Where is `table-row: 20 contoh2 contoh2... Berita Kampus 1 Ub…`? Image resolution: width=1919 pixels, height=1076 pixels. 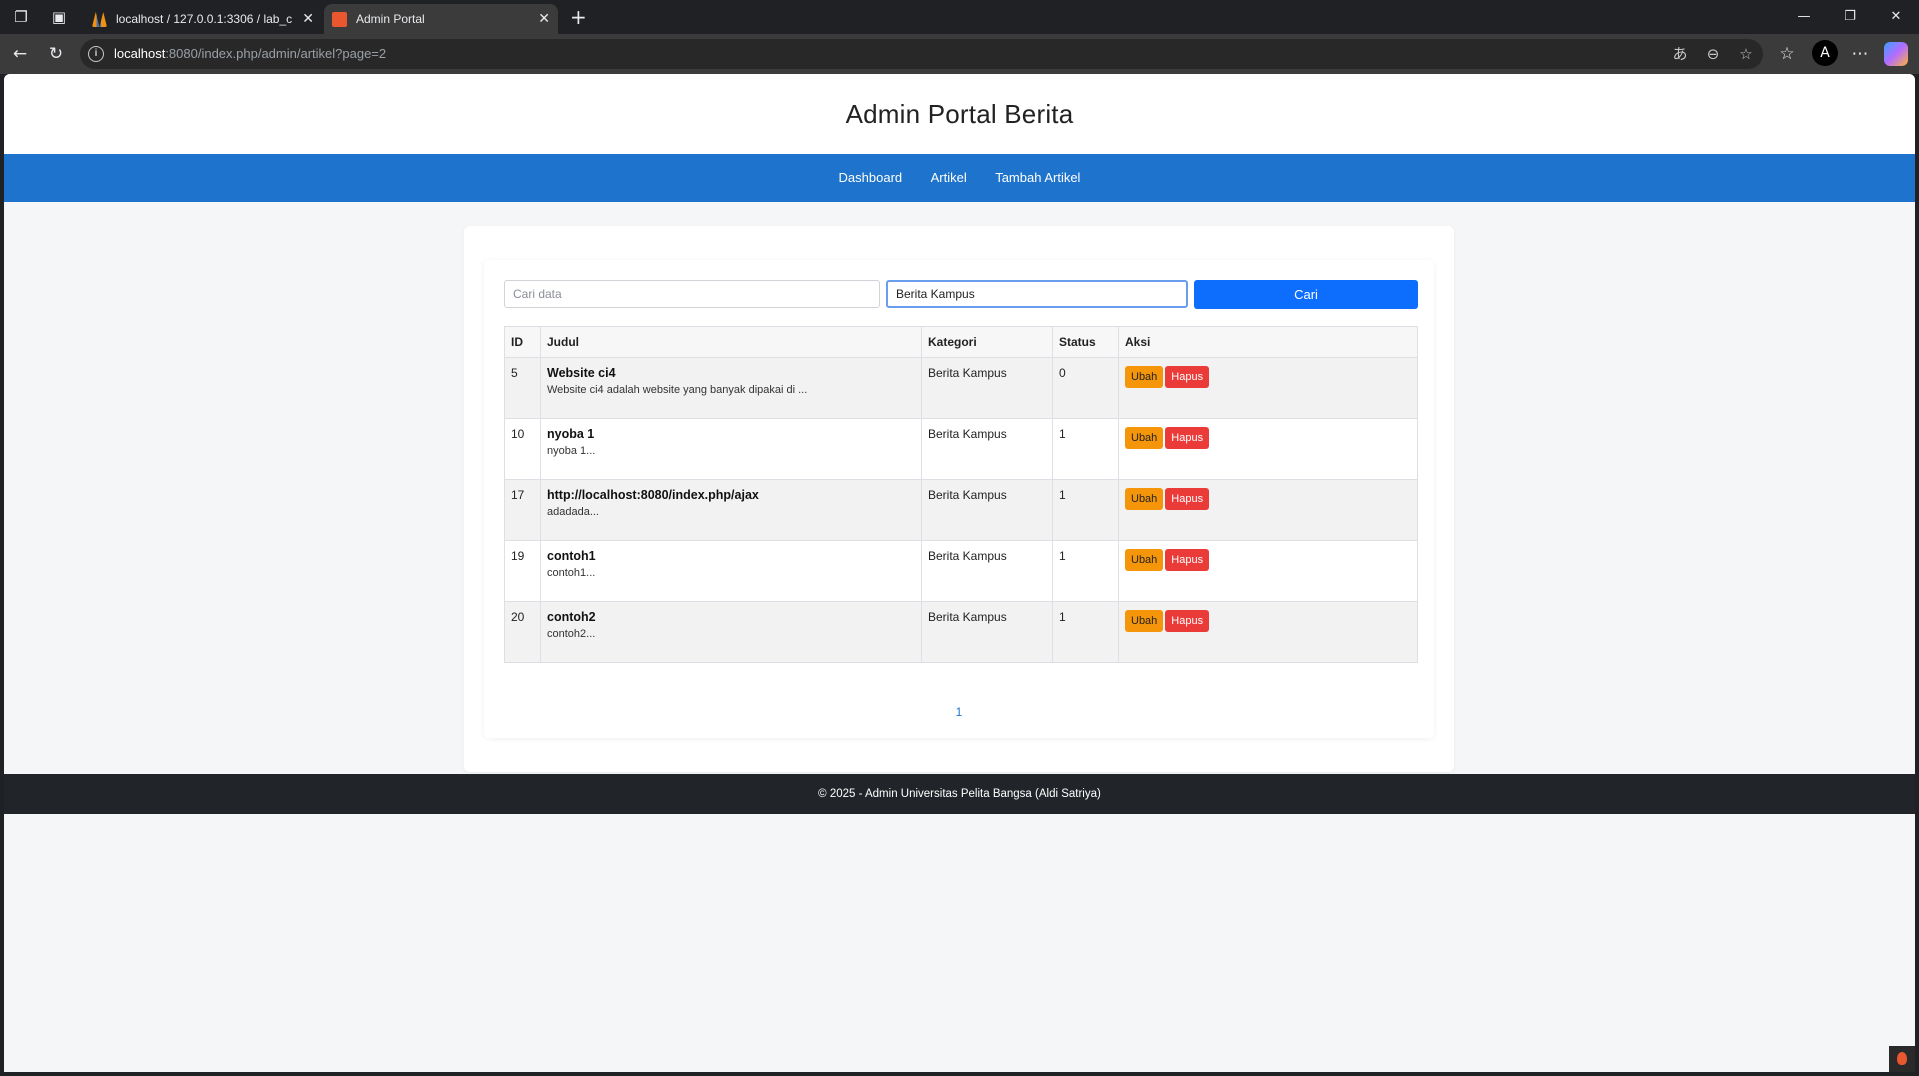
table-row: 20 contoh2 contoh2... Berita Kampus 1 Ub… is located at coordinates (961, 632).